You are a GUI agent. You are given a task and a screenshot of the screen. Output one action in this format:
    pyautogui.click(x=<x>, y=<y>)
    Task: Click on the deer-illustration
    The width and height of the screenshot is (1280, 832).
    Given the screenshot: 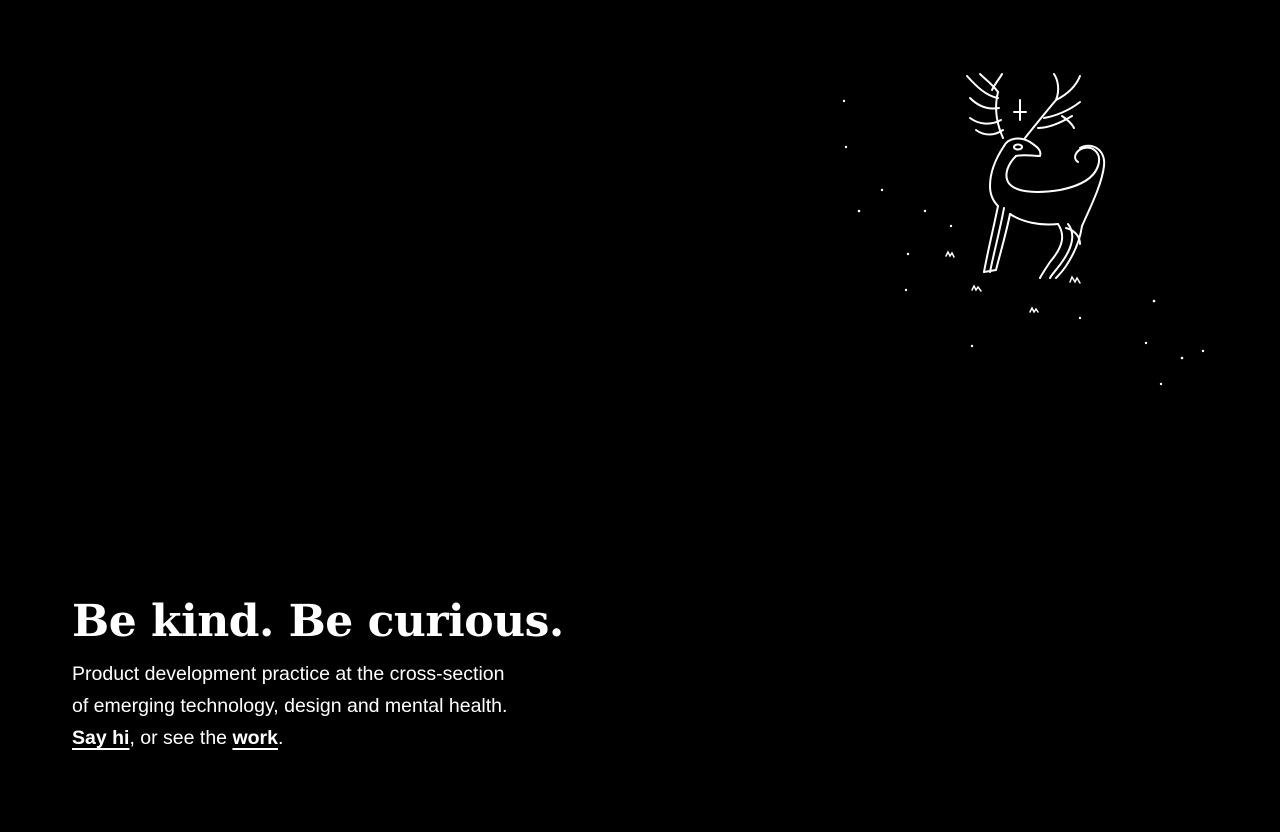 What is the action you would take?
    pyautogui.click(x=1025, y=230)
    